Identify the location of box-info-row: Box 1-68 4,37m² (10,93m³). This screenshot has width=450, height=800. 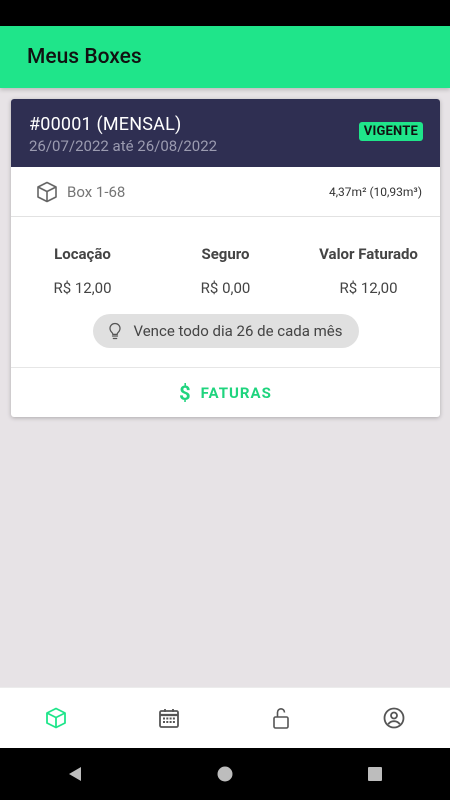
(225, 192).